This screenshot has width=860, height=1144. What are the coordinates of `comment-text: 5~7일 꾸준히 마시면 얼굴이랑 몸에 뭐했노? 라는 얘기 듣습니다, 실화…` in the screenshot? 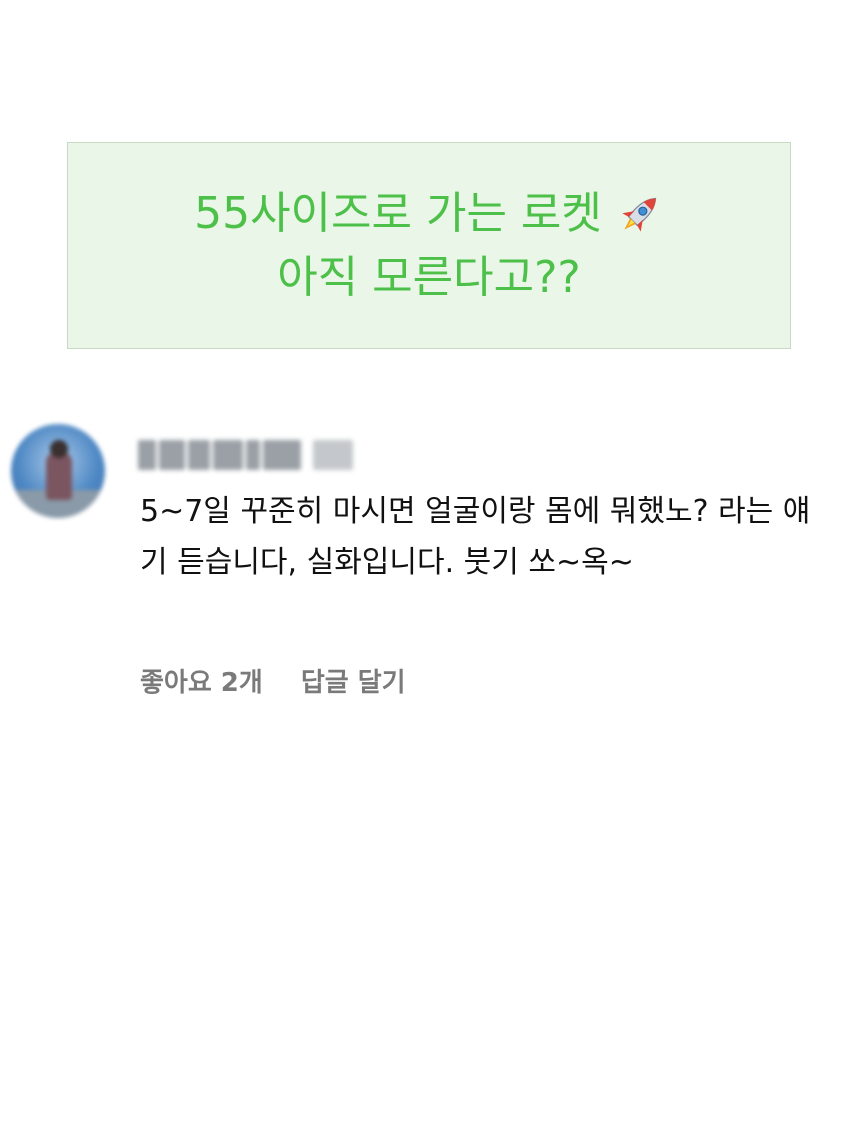 It's located at (475, 537).